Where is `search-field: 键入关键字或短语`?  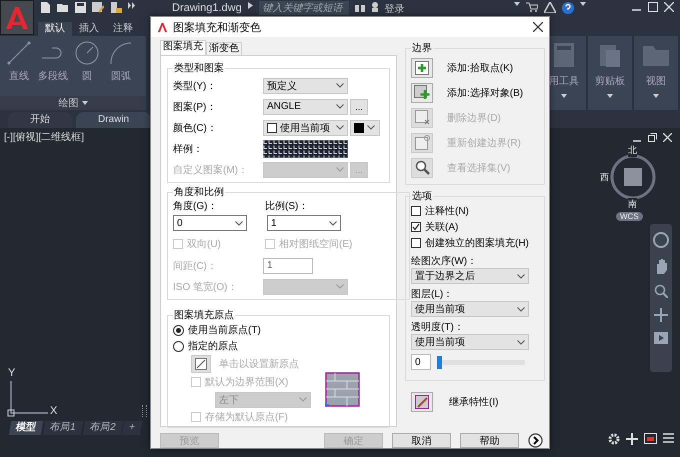
search-field: 键入关键字或短语 is located at coordinates (303, 8).